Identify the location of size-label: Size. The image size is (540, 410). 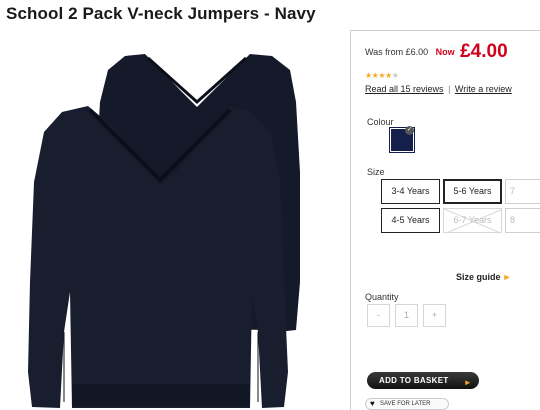
(376, 172).